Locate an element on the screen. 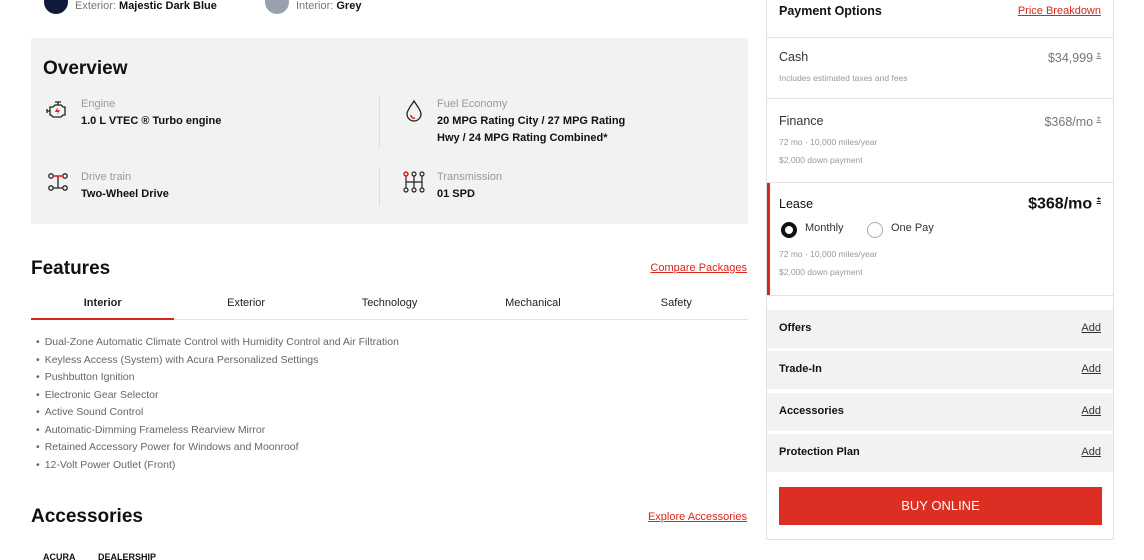 The width and height of the screenshot is (1144, 560). features-title: Features is located at coordinates (71, 268).